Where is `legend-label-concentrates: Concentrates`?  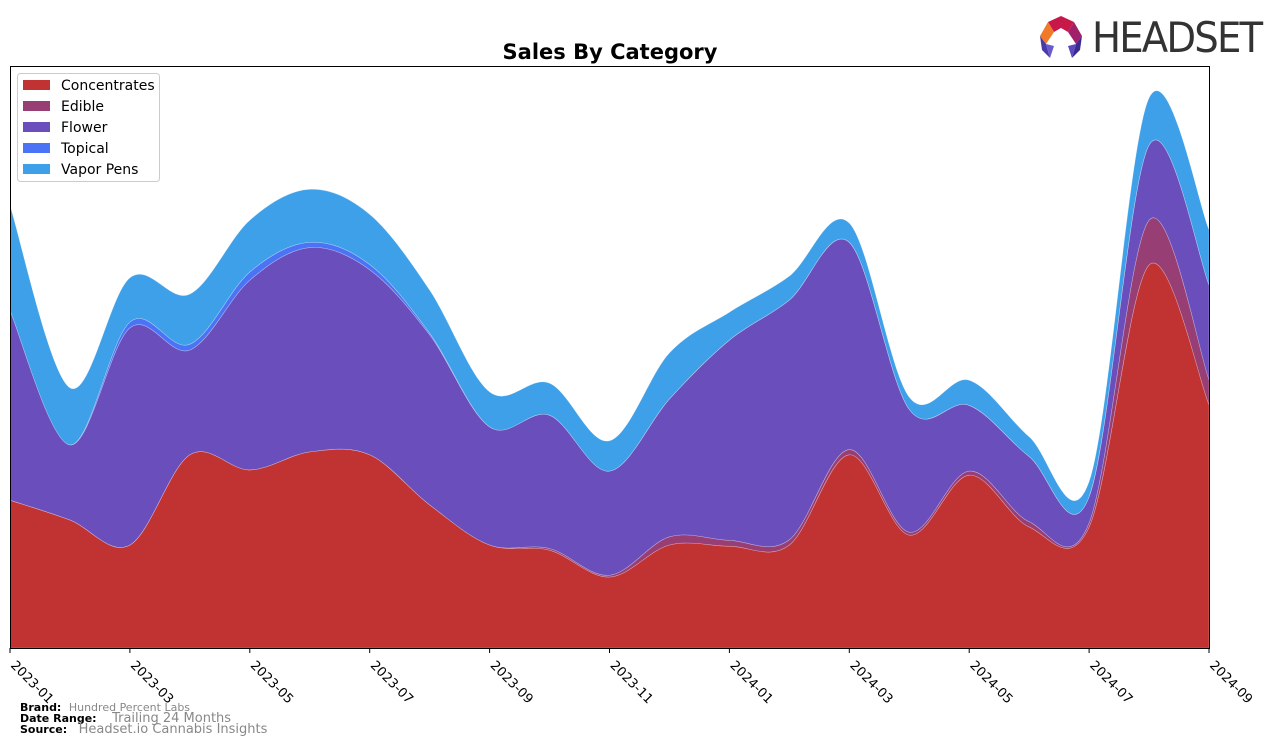
legend-label-concentrates: Concentrates is located at coordinates (108, 86).